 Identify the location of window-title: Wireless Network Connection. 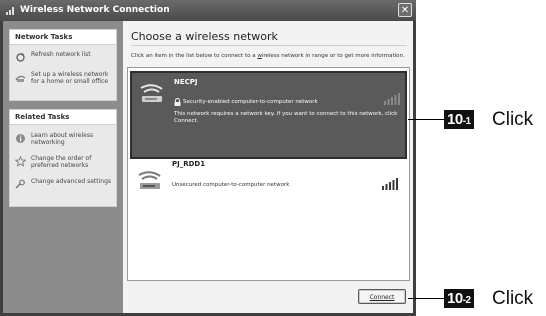
(95, 10).